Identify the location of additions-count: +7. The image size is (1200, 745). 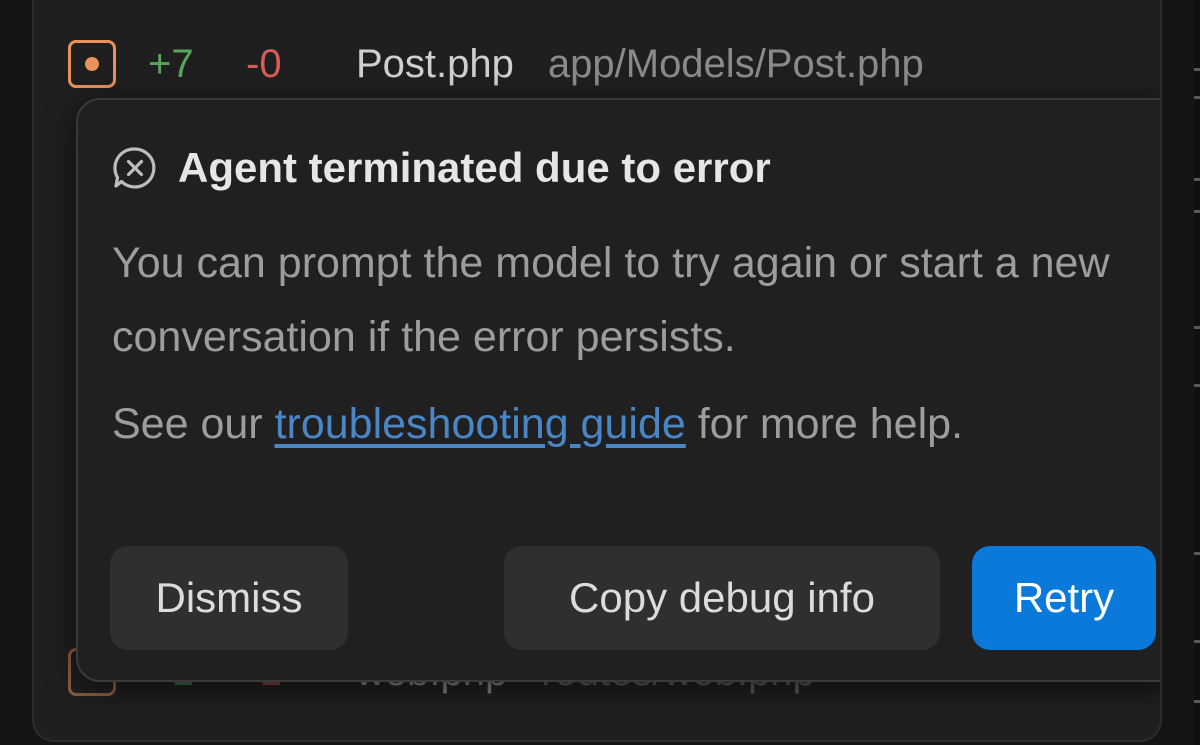
(171, 63).